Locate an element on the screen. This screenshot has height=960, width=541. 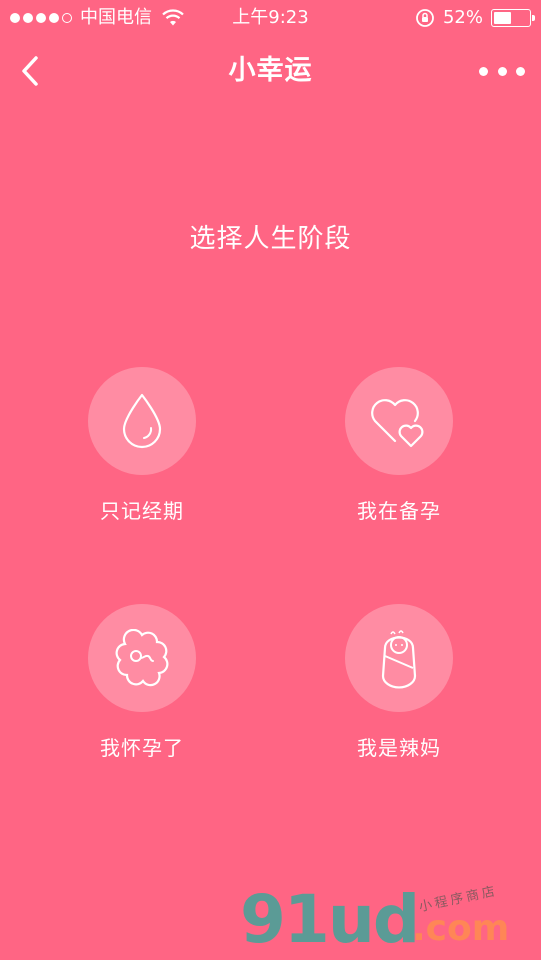
rotation-lock-icon is located at coordinates (425, 18).